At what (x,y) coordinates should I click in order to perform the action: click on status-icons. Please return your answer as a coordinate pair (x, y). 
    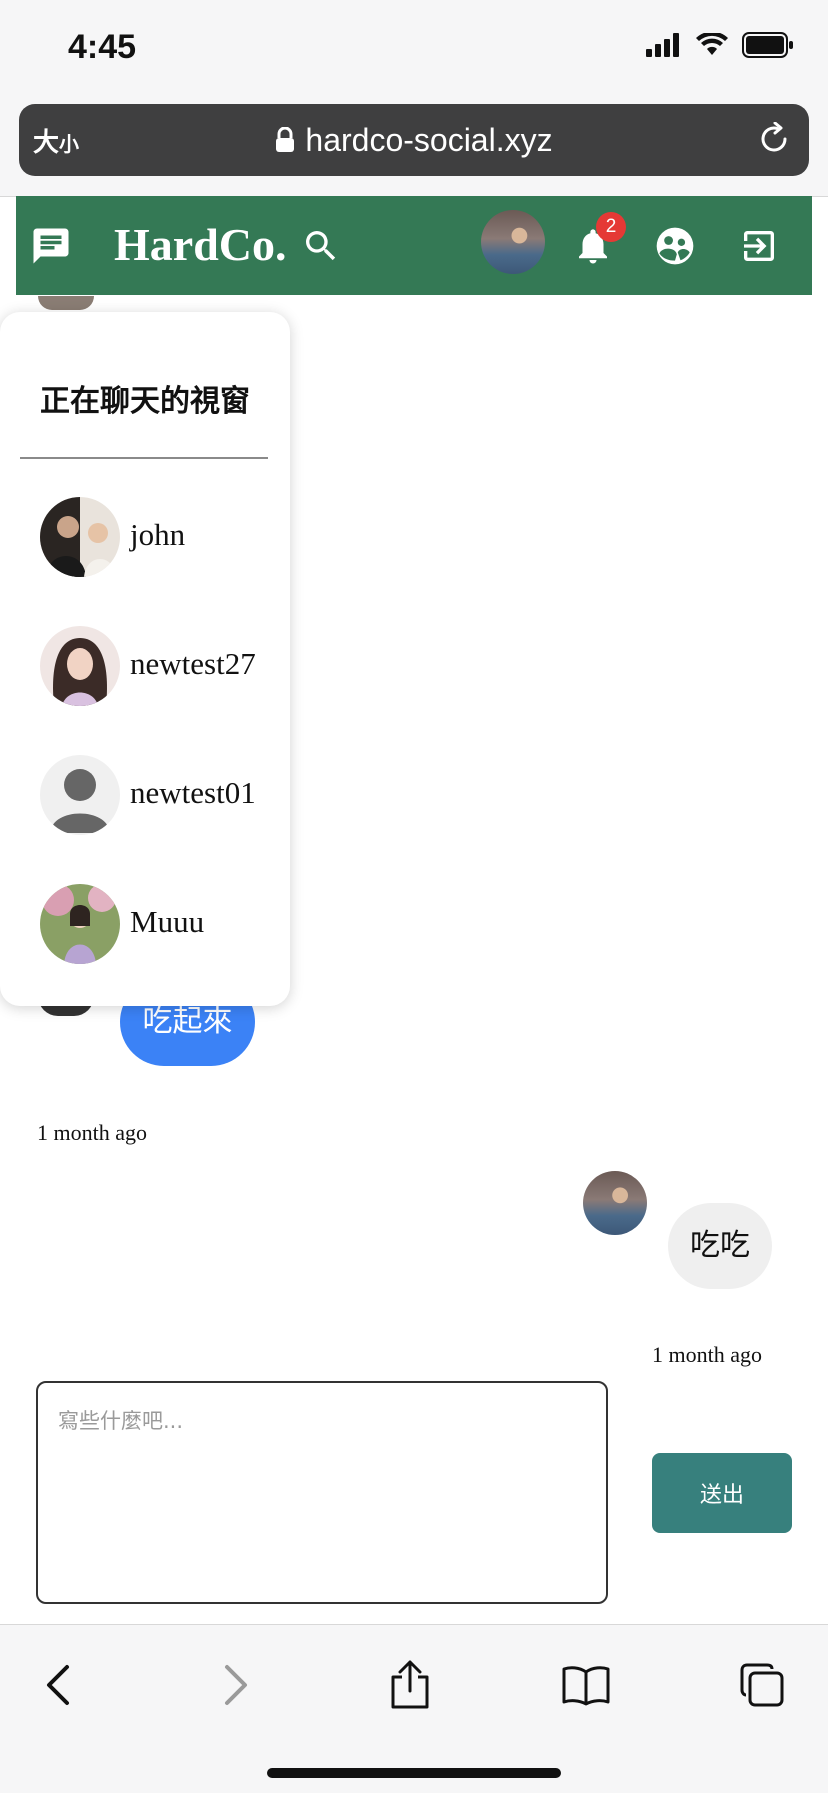
    Looking at the image, I should click on (720, 47).